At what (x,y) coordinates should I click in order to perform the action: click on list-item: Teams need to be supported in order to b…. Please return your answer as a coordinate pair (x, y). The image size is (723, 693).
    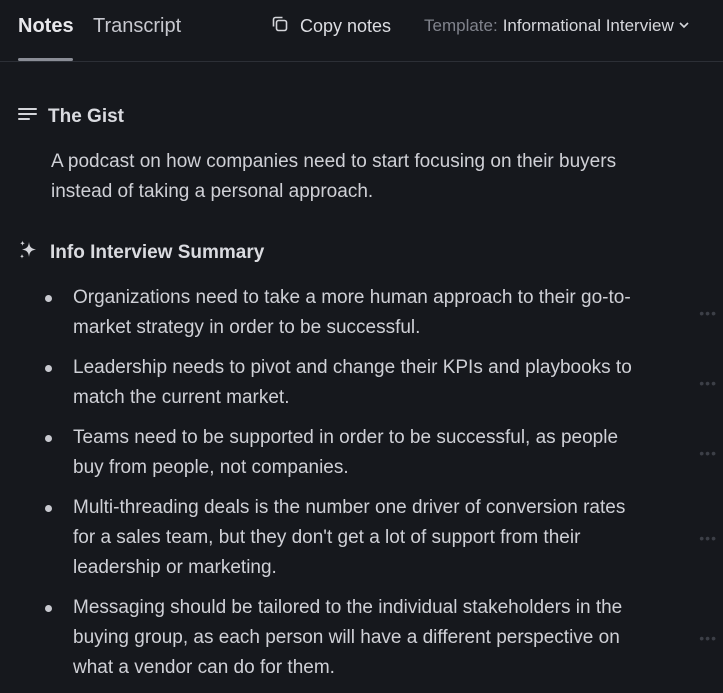
    Looking at the image, I should click on (361, 453).